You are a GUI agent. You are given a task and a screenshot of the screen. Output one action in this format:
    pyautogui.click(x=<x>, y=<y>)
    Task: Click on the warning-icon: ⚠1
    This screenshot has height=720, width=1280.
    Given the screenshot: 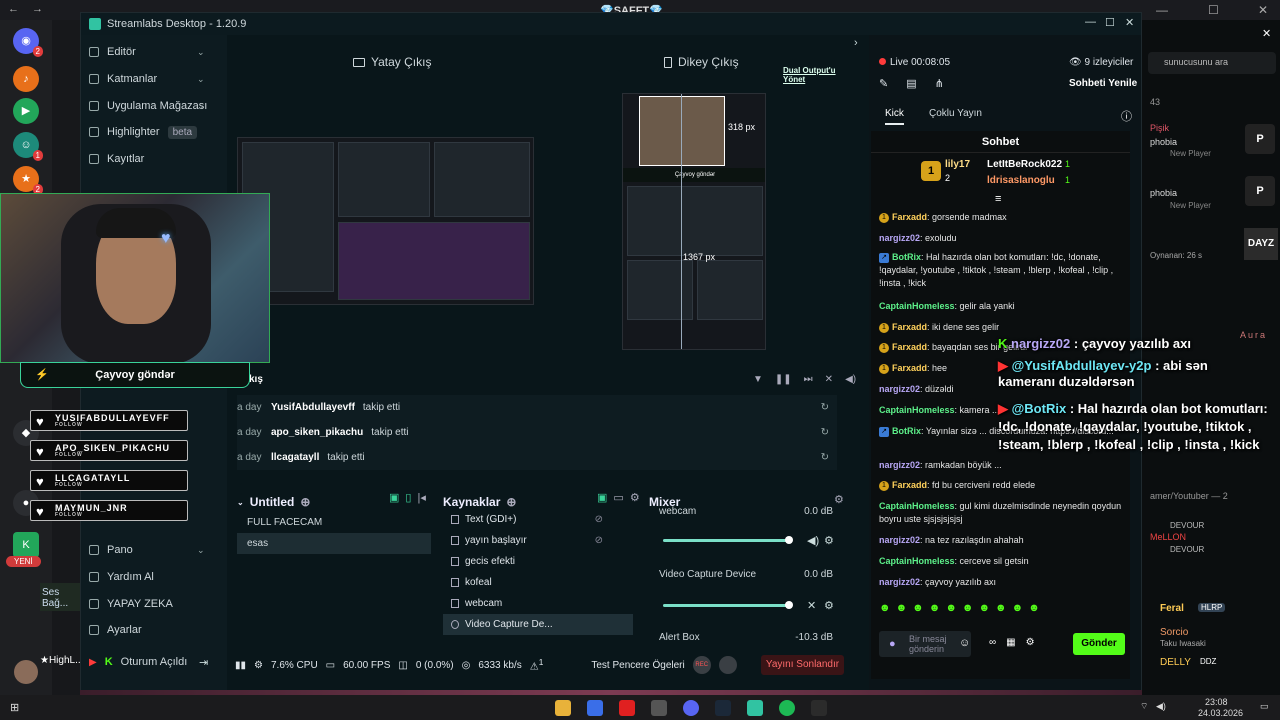 What is the action you would take?
    pyautogui.click(x=537, y=664)
    